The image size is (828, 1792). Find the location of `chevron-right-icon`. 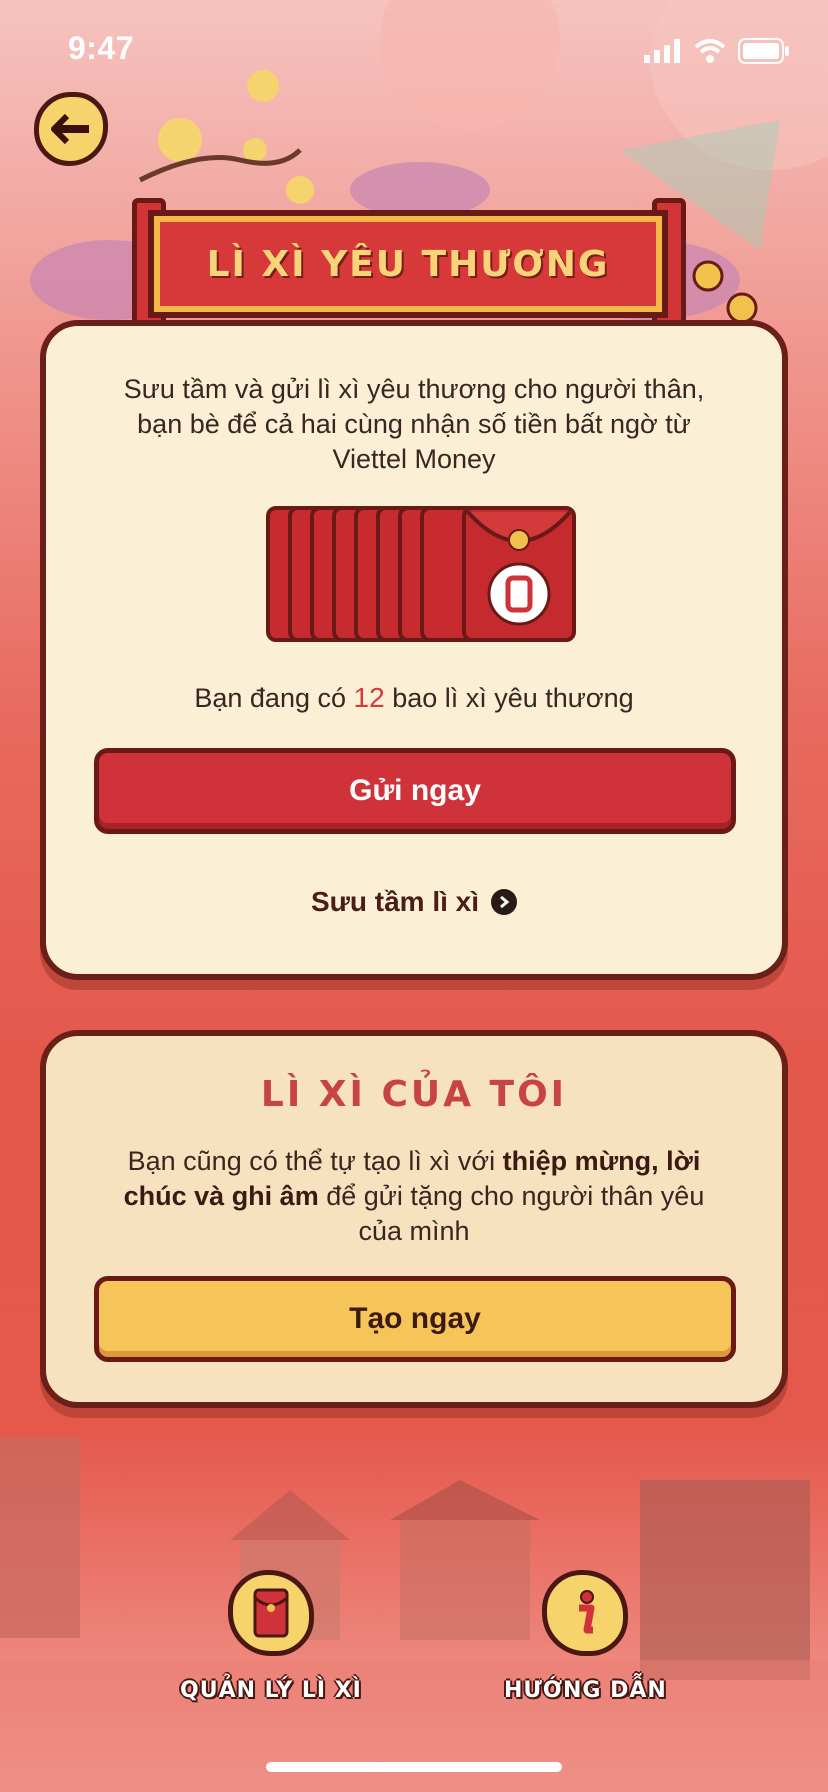

chevron-right-icon is located at coordinates (504, 902).